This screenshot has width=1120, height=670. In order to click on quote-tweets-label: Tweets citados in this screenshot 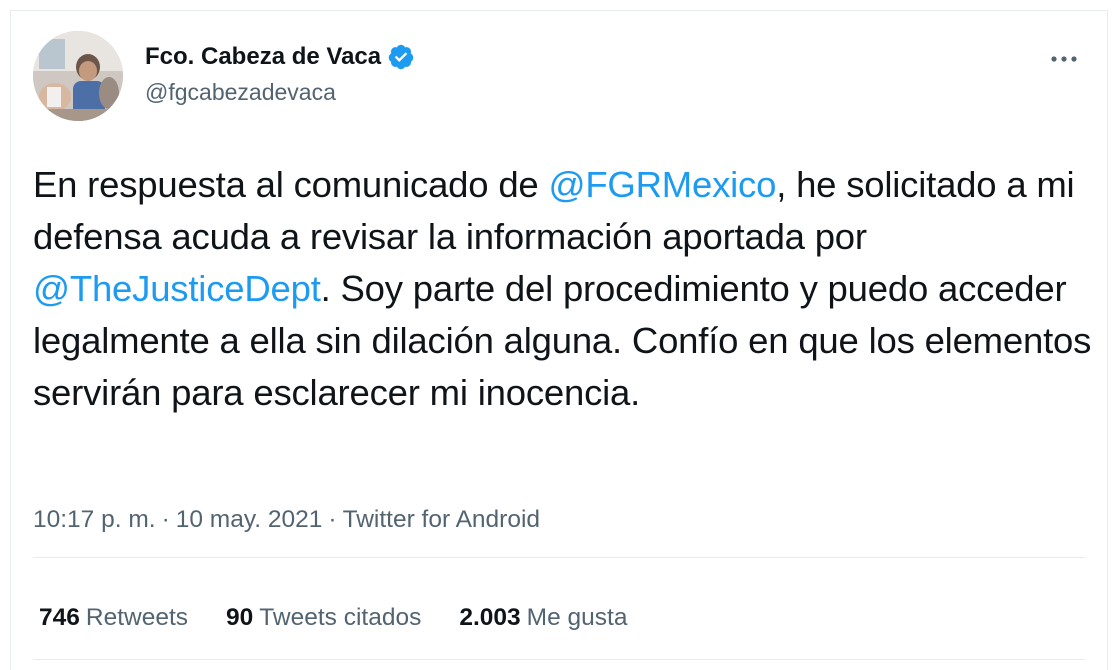, I will do `click(340, 617)`.